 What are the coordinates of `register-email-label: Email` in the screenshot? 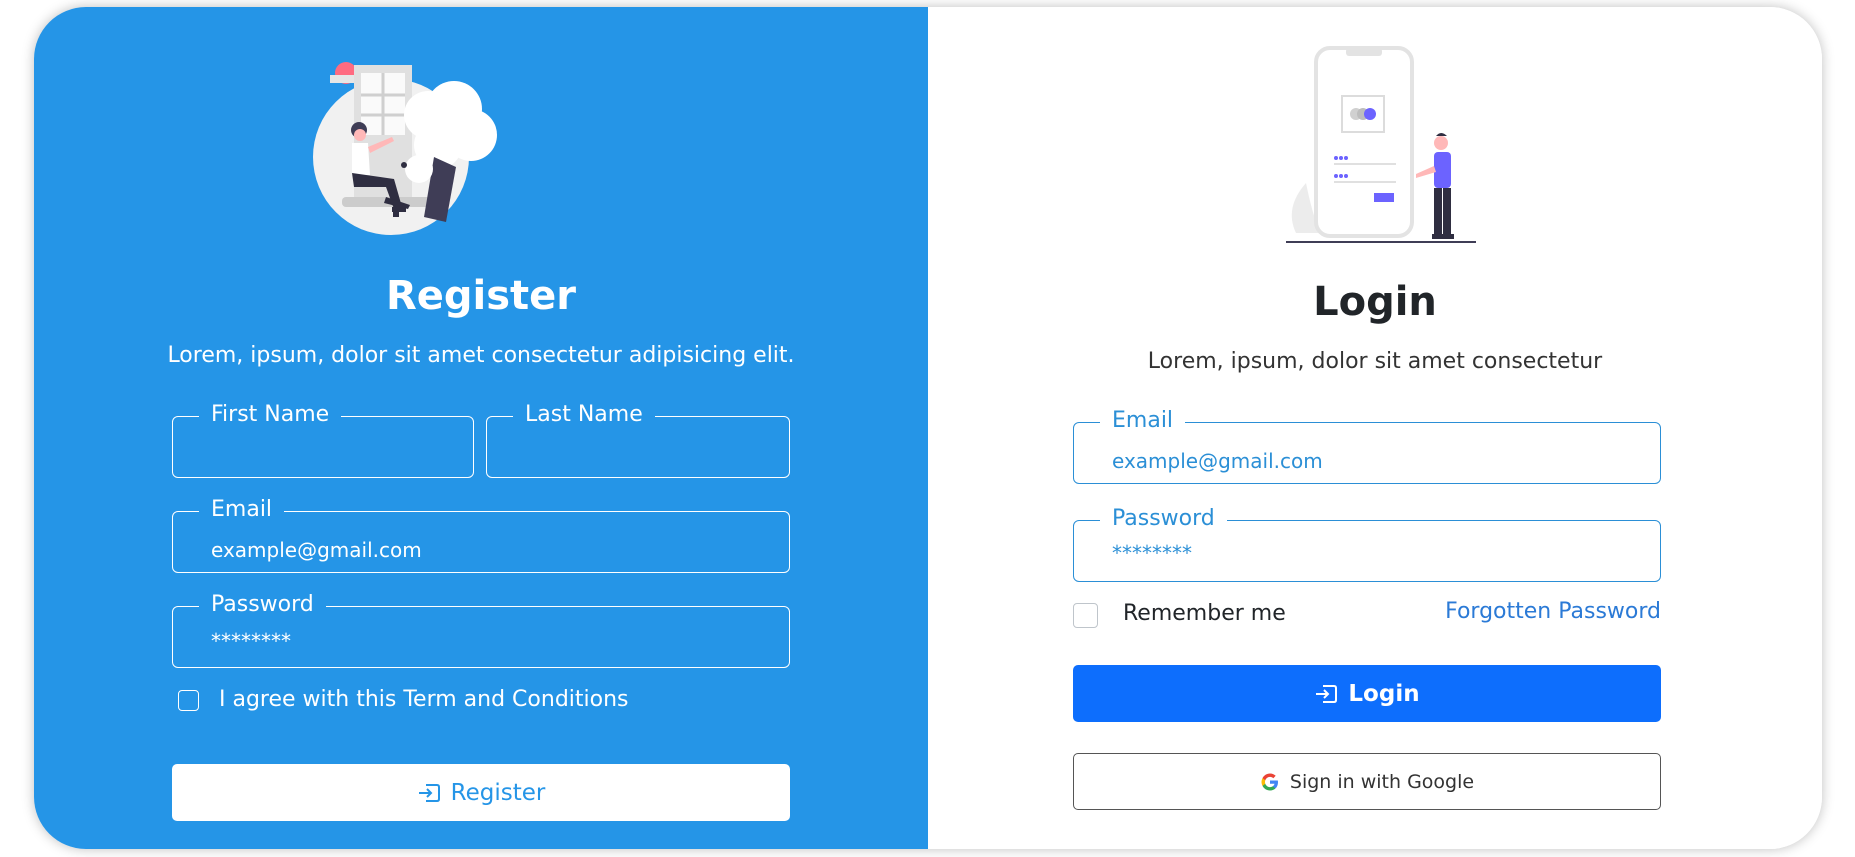 It's located at (242, 510).